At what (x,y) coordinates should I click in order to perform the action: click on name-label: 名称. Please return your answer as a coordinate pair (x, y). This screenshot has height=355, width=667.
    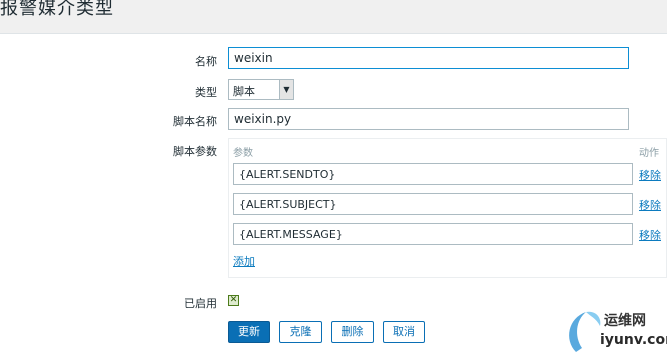
    Looking at the image, I should click on (206, 61).